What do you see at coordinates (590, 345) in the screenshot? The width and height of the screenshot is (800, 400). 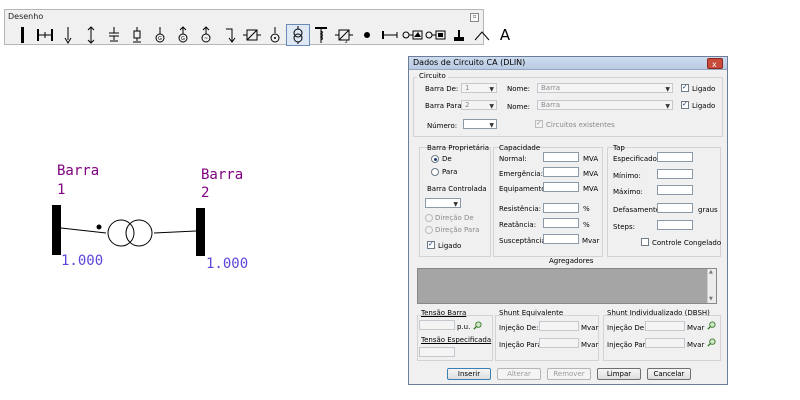 I see `shunt-eq-injecao-para-unit: Mvar` at bounding box center [590, 345].